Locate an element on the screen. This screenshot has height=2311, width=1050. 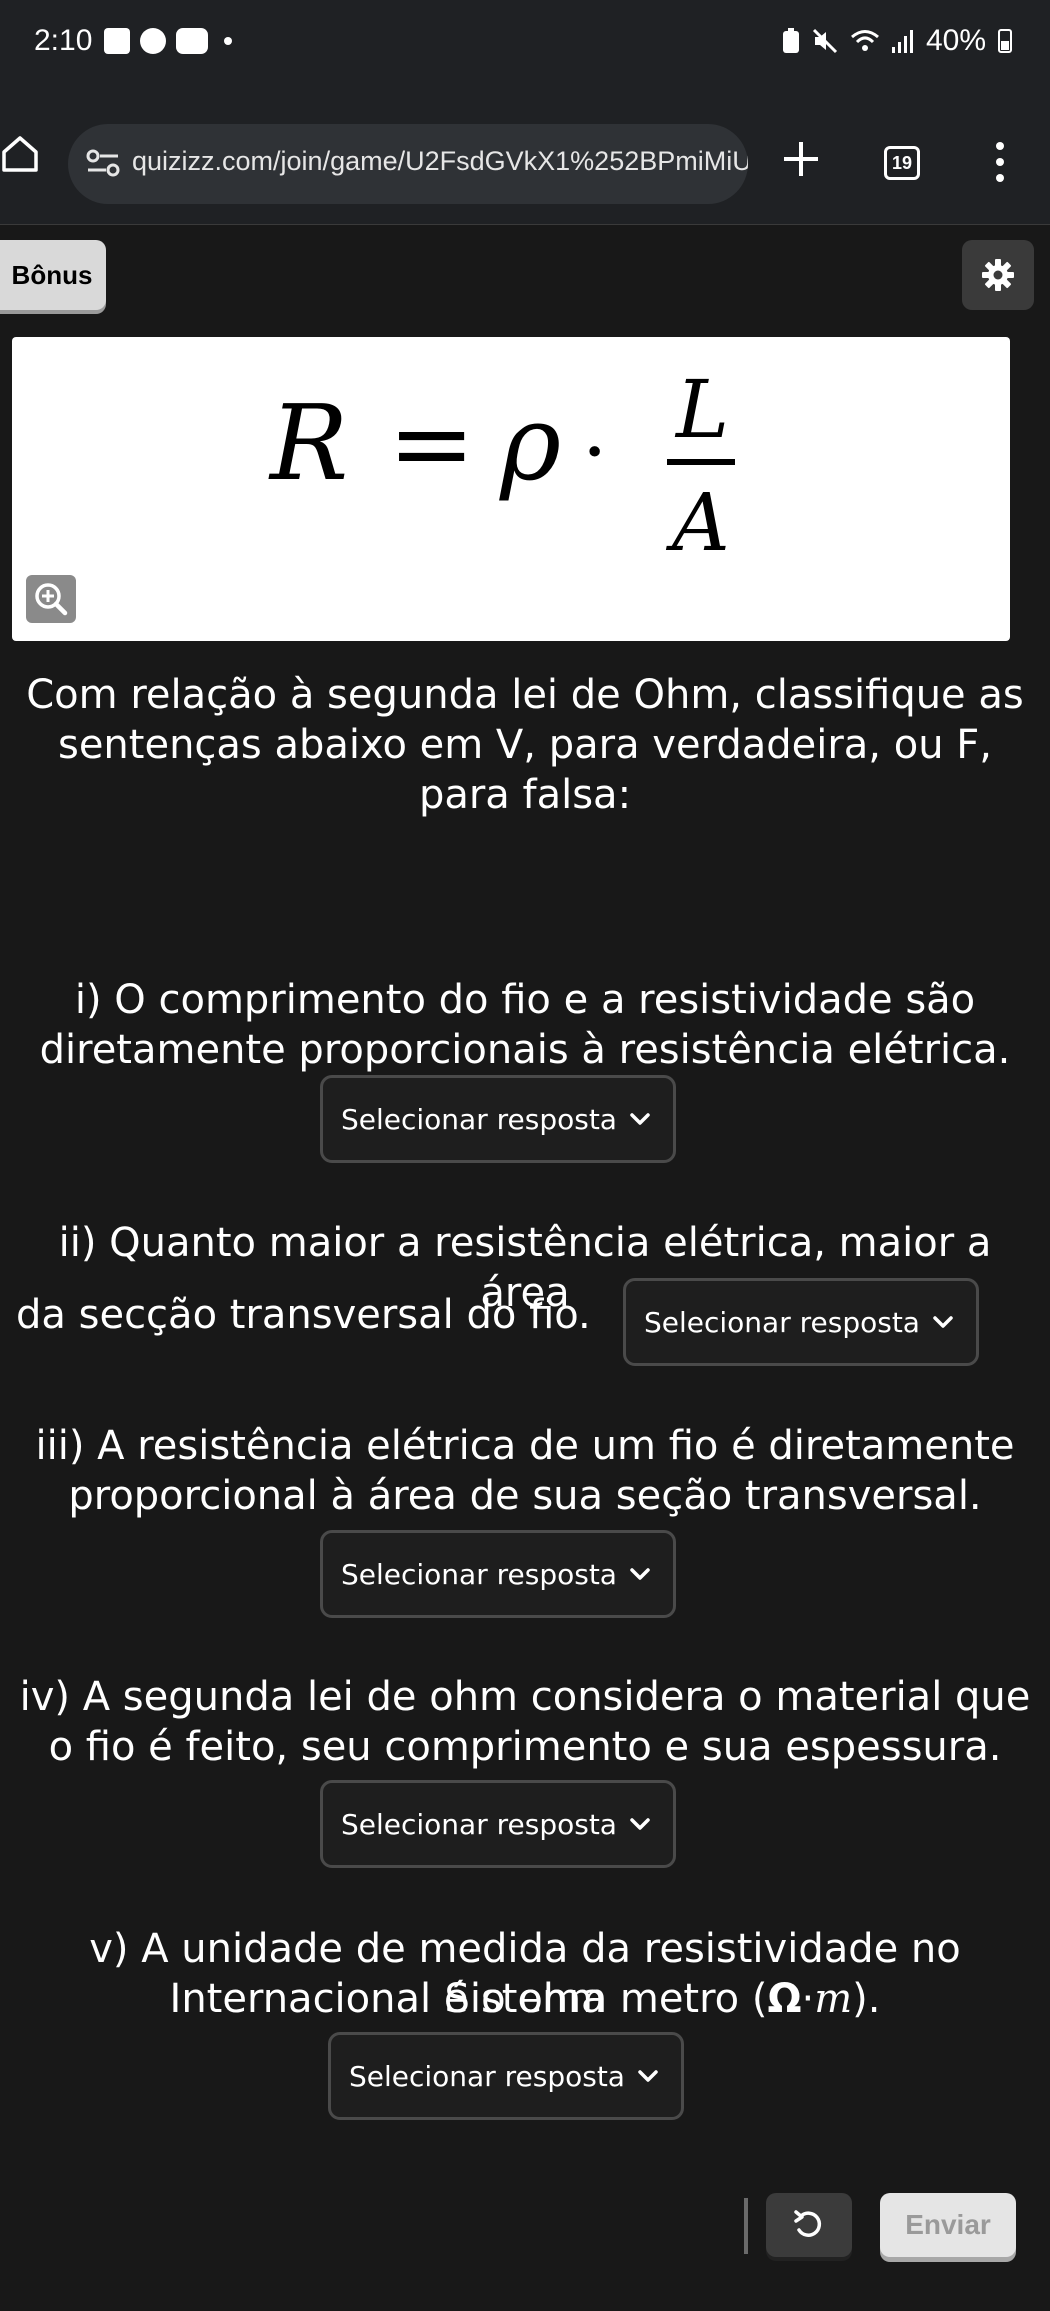
answer-select-ii: Selecionar resposta is located at coordinates (801, 1322).